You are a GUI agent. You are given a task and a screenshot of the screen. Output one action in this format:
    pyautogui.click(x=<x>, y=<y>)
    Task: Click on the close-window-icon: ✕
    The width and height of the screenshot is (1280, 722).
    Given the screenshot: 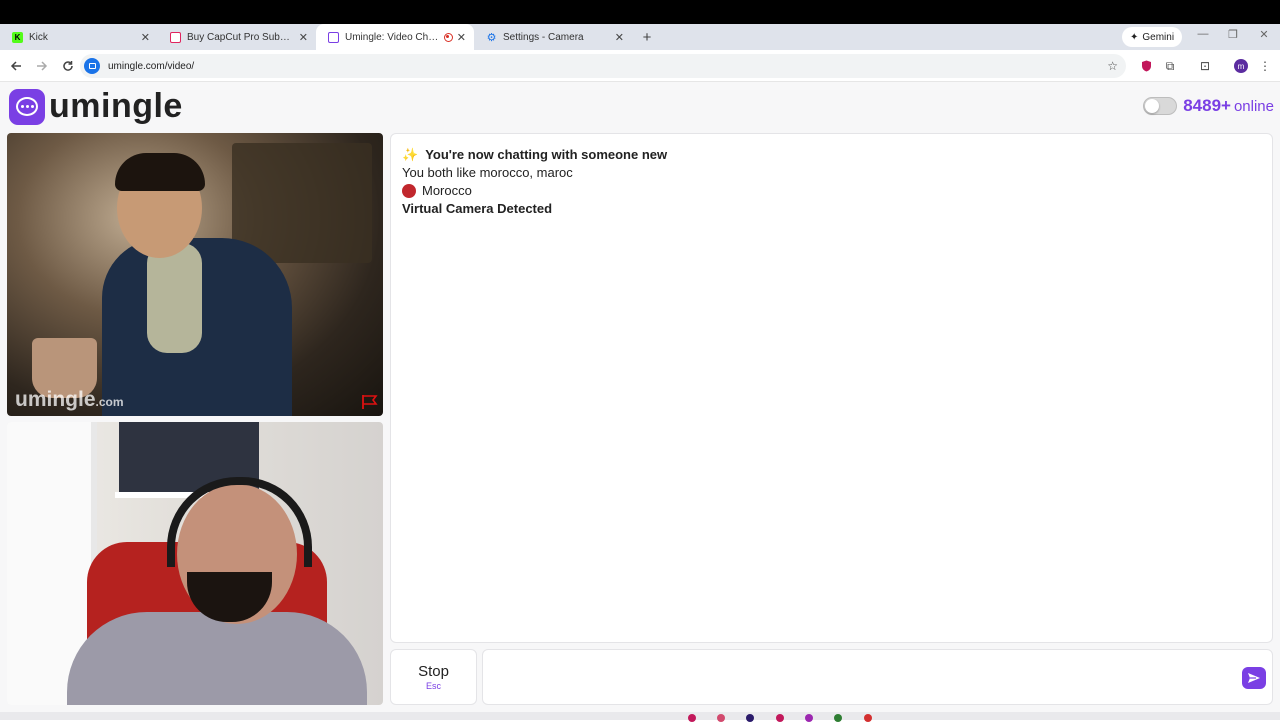 What is the action you would take?
    pyautogui.click(x=1264, y=34)
    